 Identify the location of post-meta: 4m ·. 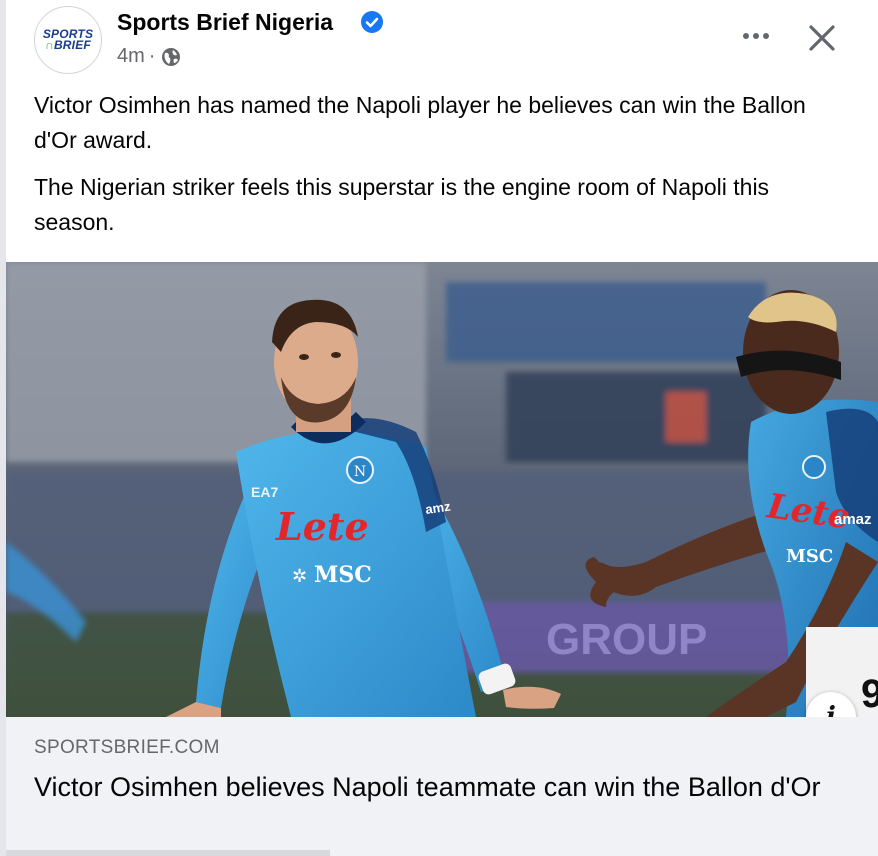
(149, 56).